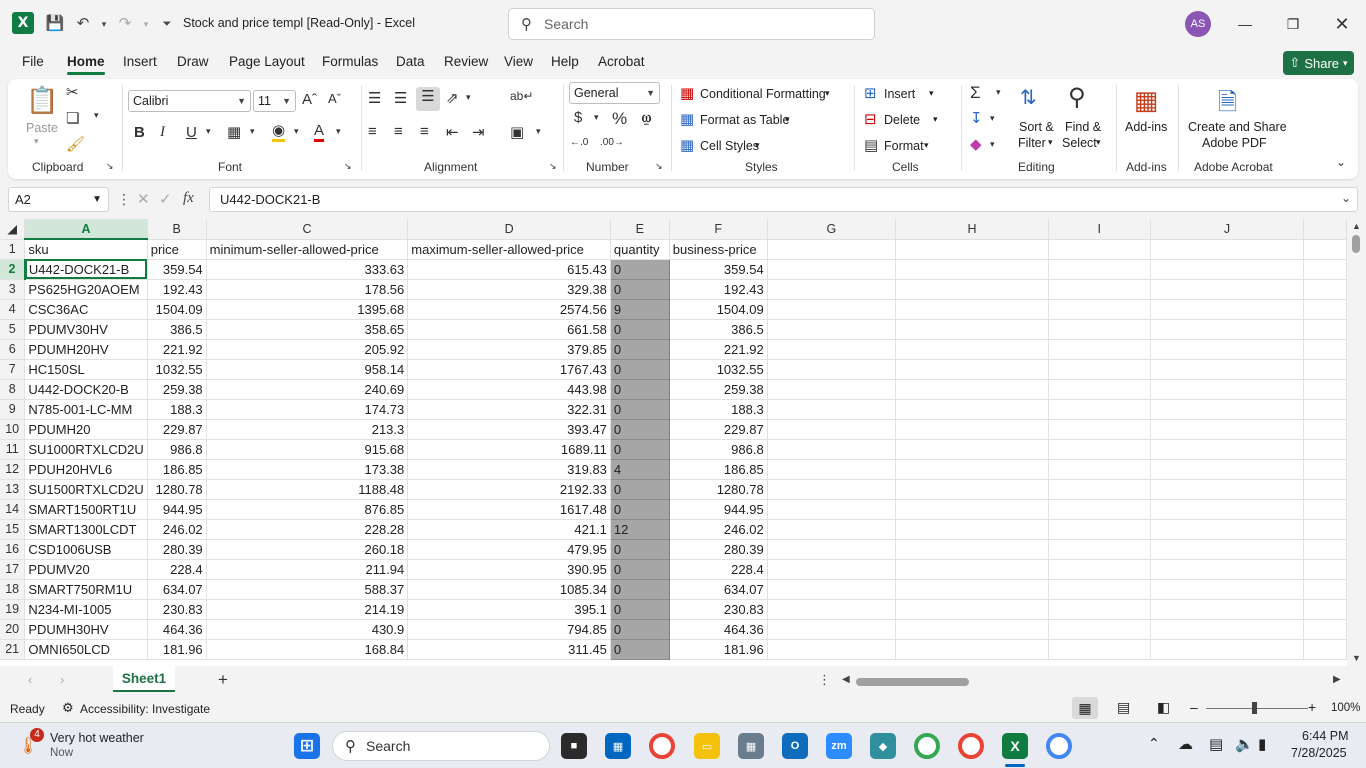 This screenshot has width=1366, height=768. What do you see at coordinates (86, 389) in the screenshot?
I see `cell: U442-DOCK20-B` at bounding box center [86, 389].